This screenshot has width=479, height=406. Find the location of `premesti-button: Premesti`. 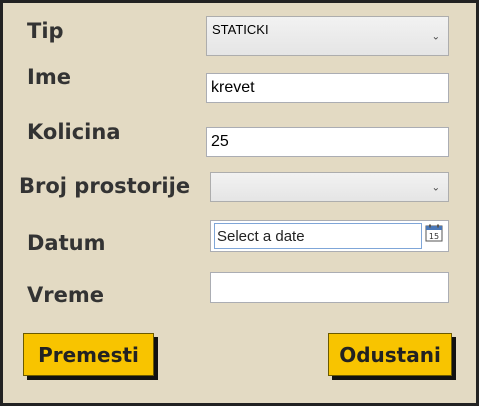

premesti-button: Premesti is located at coordinates (88, 354).